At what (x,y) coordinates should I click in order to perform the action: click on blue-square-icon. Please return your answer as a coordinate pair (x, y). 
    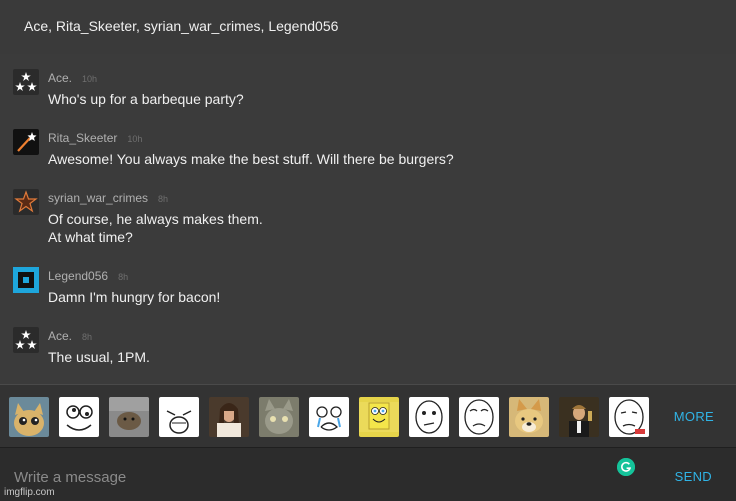
    Looking at the image, I should click on (26, 280).